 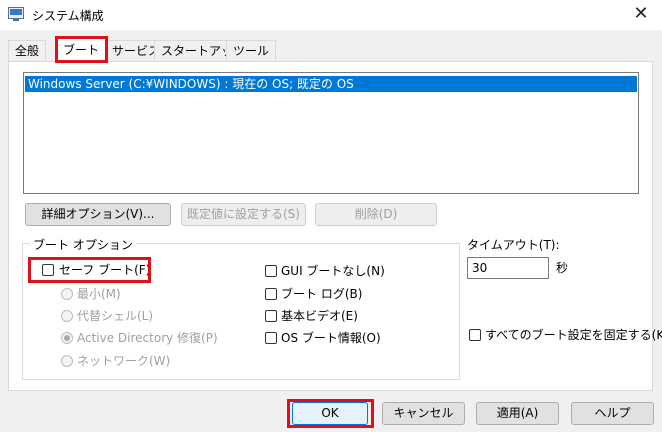 I want to click on window-title: システム構成, so click(x=68, y=16).